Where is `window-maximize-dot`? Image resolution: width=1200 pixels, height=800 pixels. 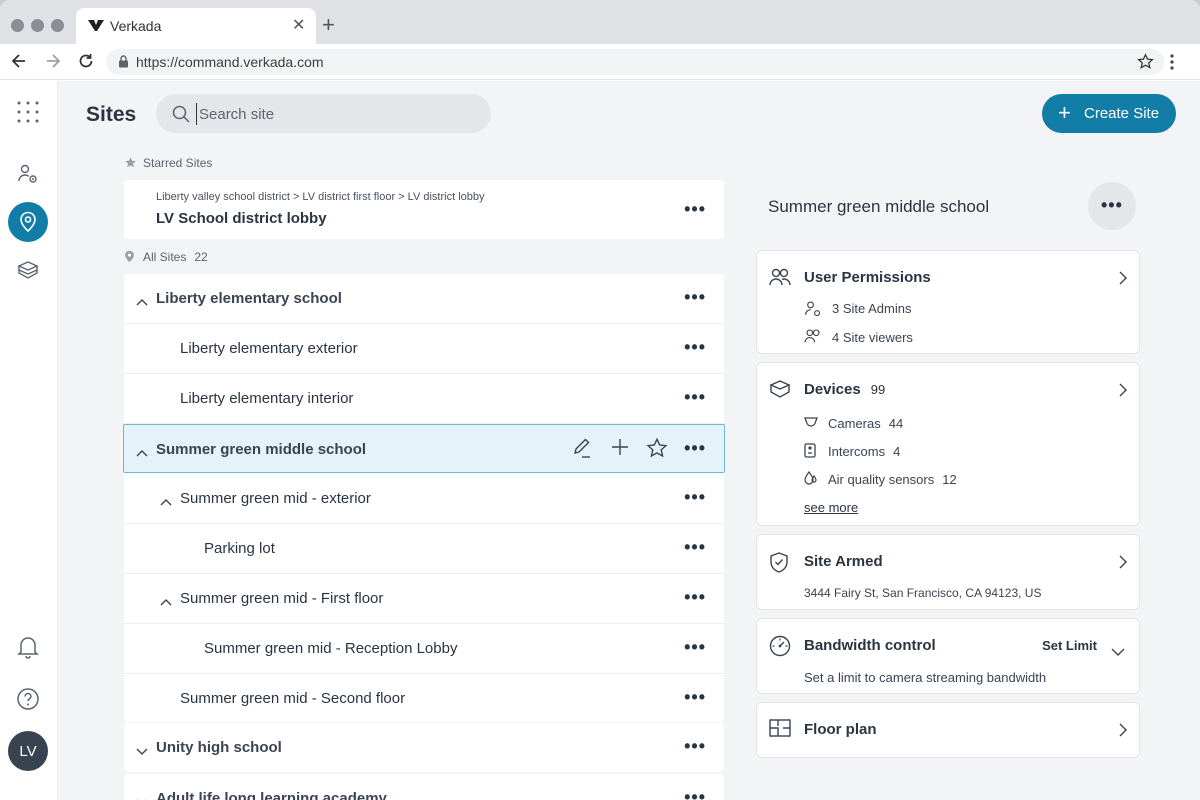 window-maximize-dot is located at coordinates (57, 25).